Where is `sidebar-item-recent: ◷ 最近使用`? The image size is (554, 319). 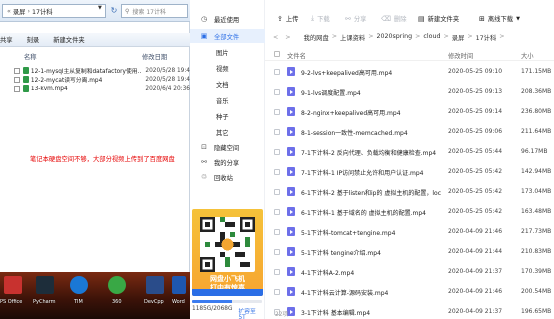 sidebar-item-recent: ◷ 最近使用 is located at coordinates (227, 19).